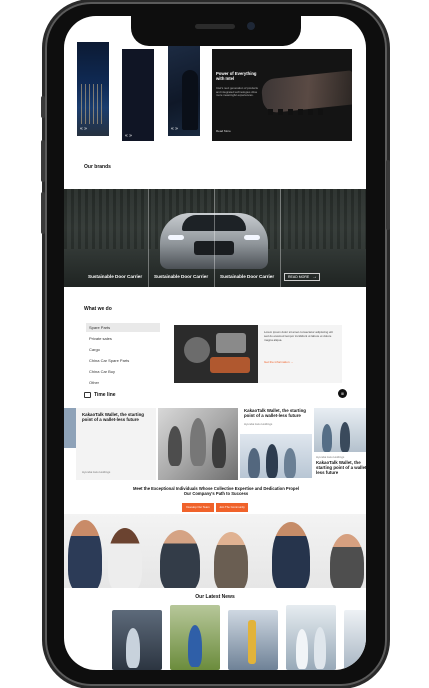 The height and width of the screenshot is (688, 429). I want to click on brands-heading: Our brands, so click(97, 167).